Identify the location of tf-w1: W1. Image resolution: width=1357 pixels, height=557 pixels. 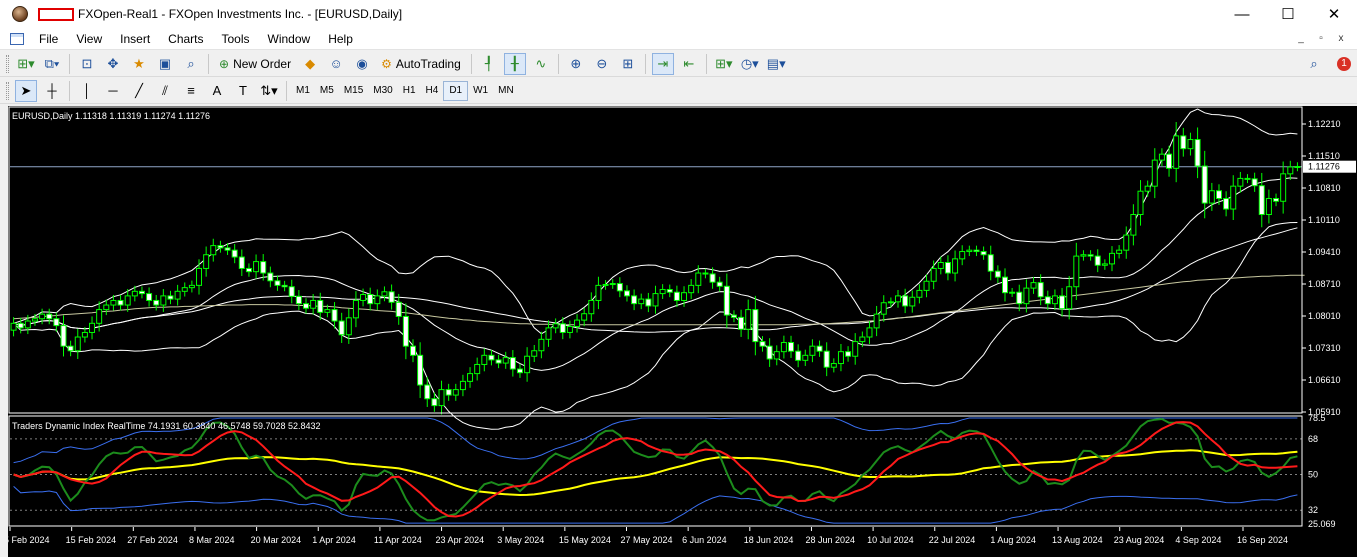
(480, 91).